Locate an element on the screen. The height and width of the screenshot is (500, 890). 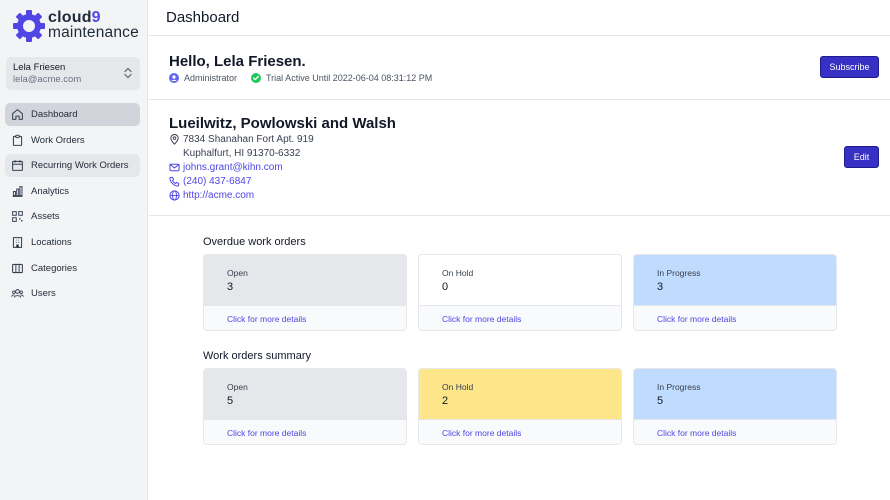
overdue-card-on-hold: On Hold 0 Click for more details is located at coordinates (520, 292).